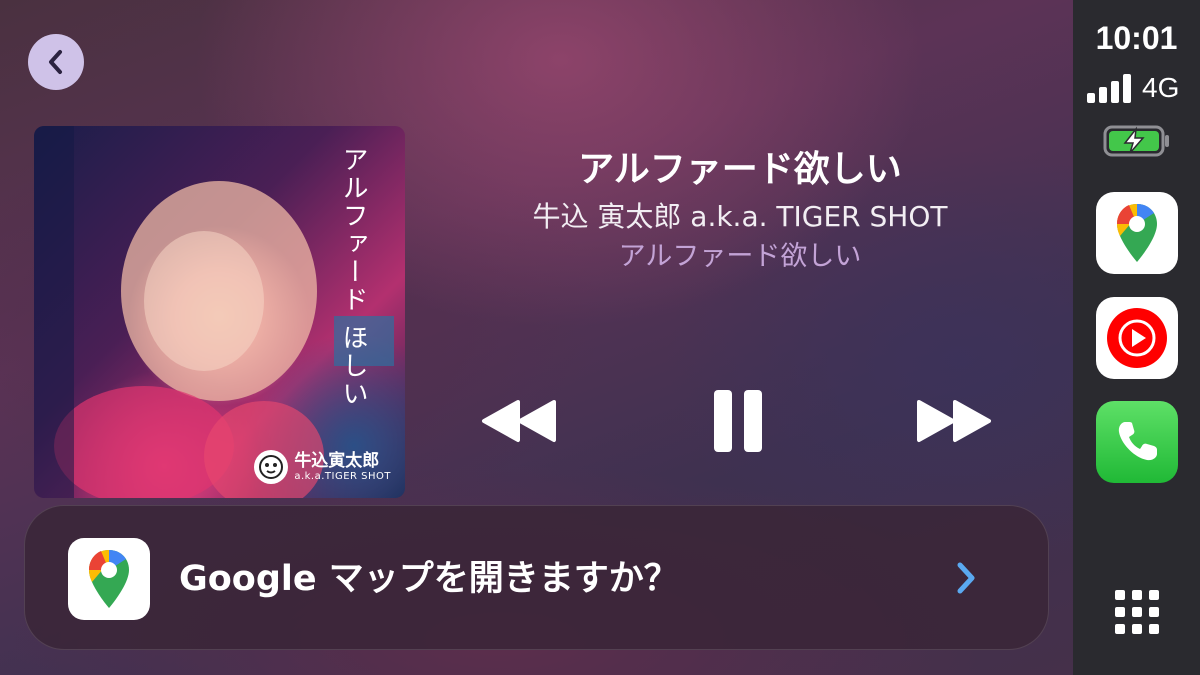 The image size is (1200, 675). Describe the element at coordinates (740, 216) in the screenshot. I see `track-artist: 牛込 寅太郎 a.k.a. TIGER SHOT` at that location.